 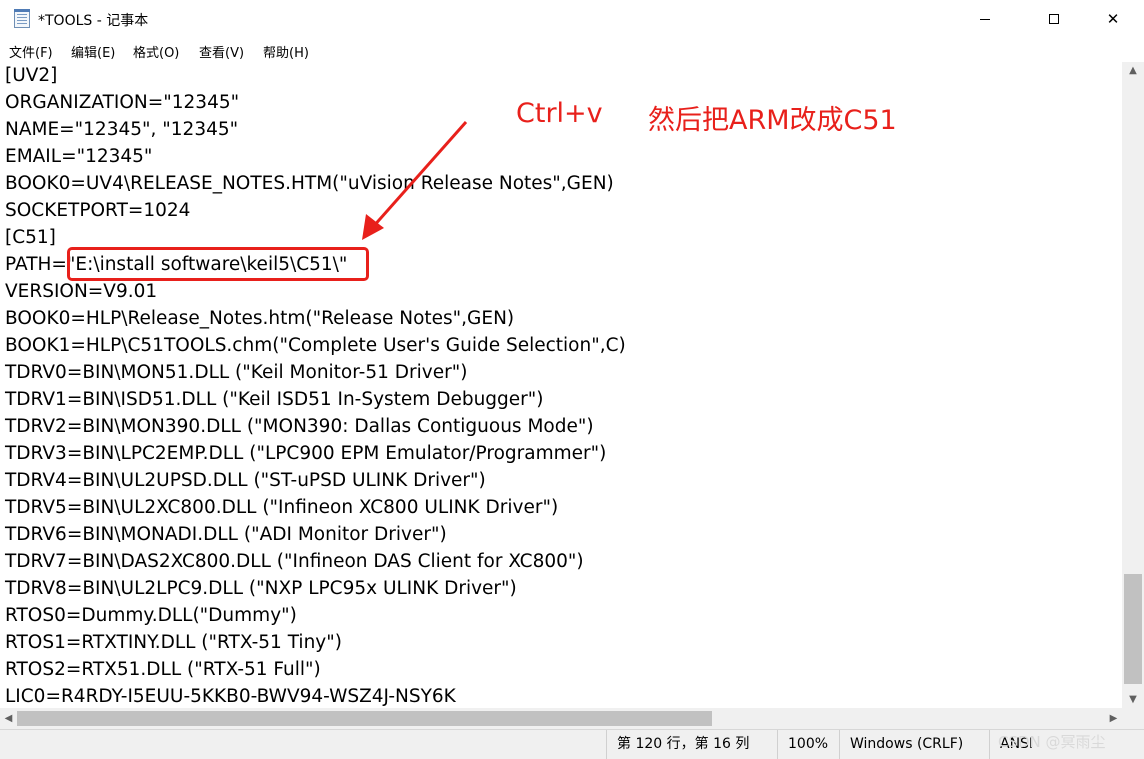 I want to click on minimize-button, so click(x=985, y=19).